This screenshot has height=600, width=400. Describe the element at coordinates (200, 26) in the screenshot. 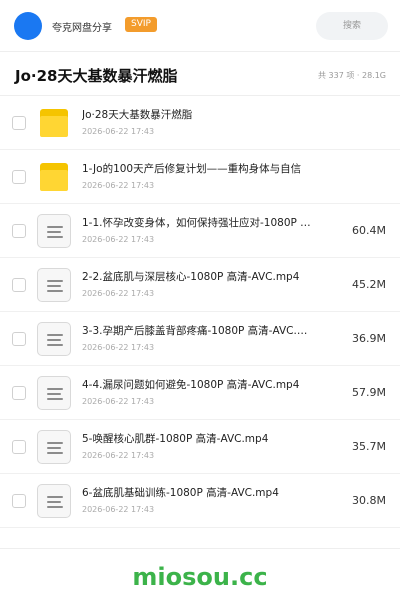

I see `top-bar: 夸克网盘分享 SVIP 搜索` at that location.